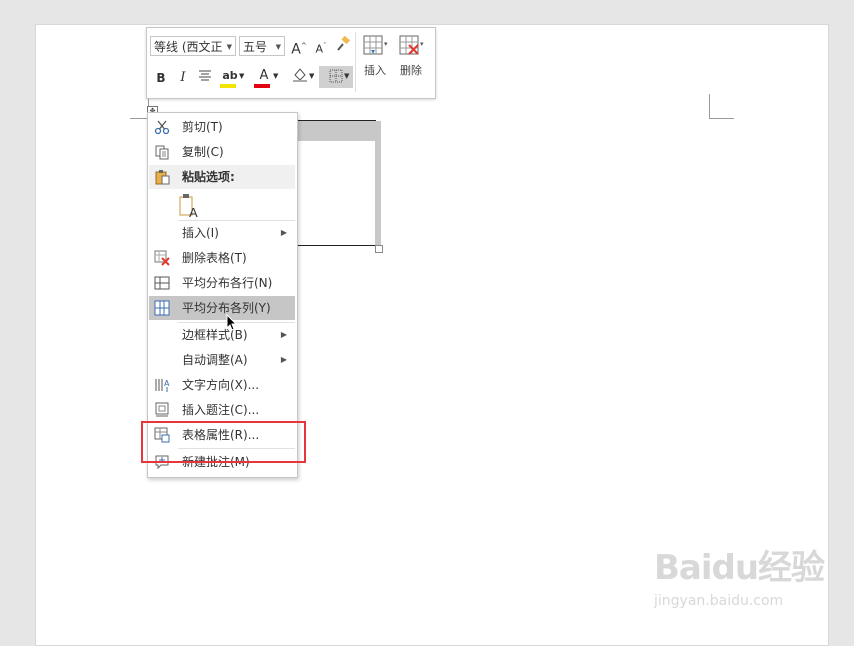 Image resolution: width=854 pixels, height=646 pixels. What do you see at coordinates (232, 322) in the screenshot?
I see `mouse-cursor-icon` at bounding box center [232, 322].